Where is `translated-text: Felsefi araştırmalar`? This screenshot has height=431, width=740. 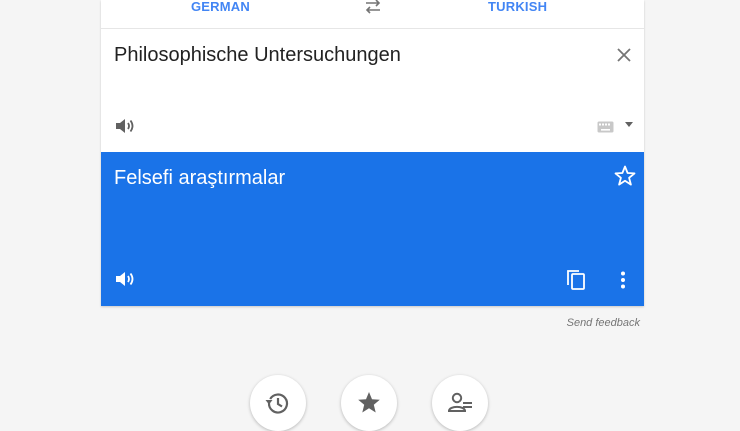 translated-text: Felsefi araştırmalar is located at coordinates (200, 178).